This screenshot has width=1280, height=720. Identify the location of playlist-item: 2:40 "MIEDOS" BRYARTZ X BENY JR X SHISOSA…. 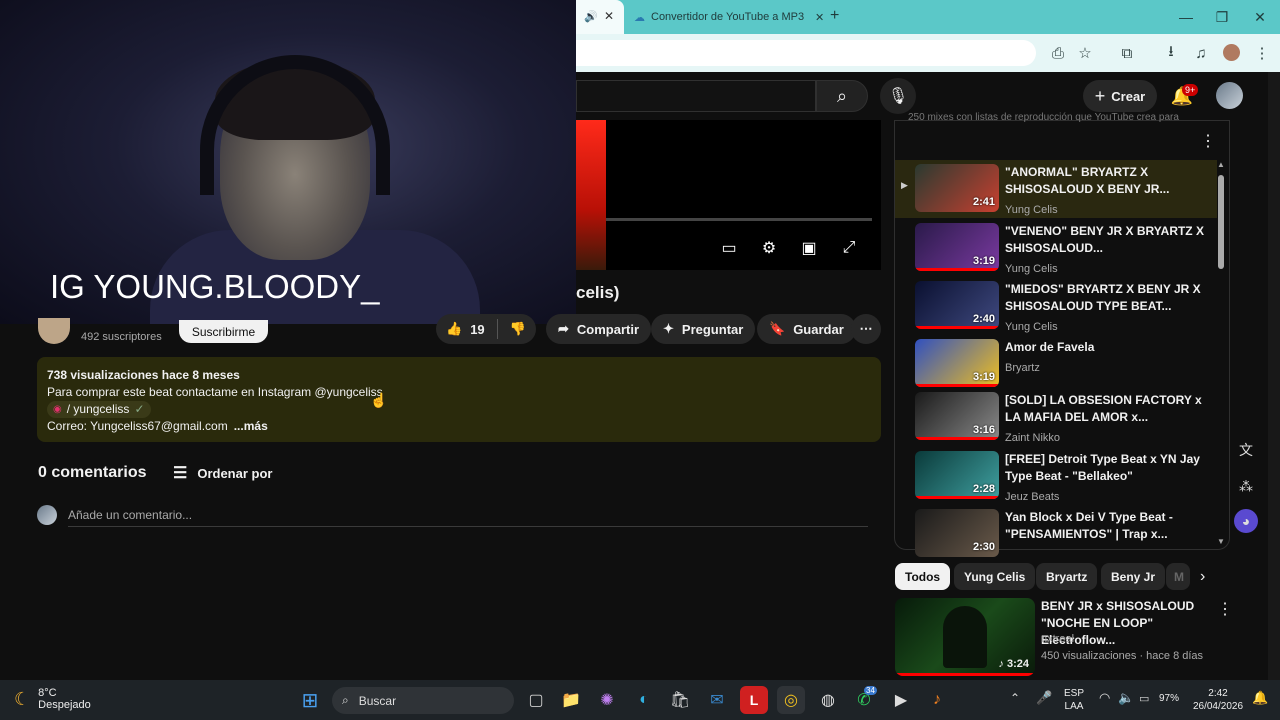
(1056, 306).